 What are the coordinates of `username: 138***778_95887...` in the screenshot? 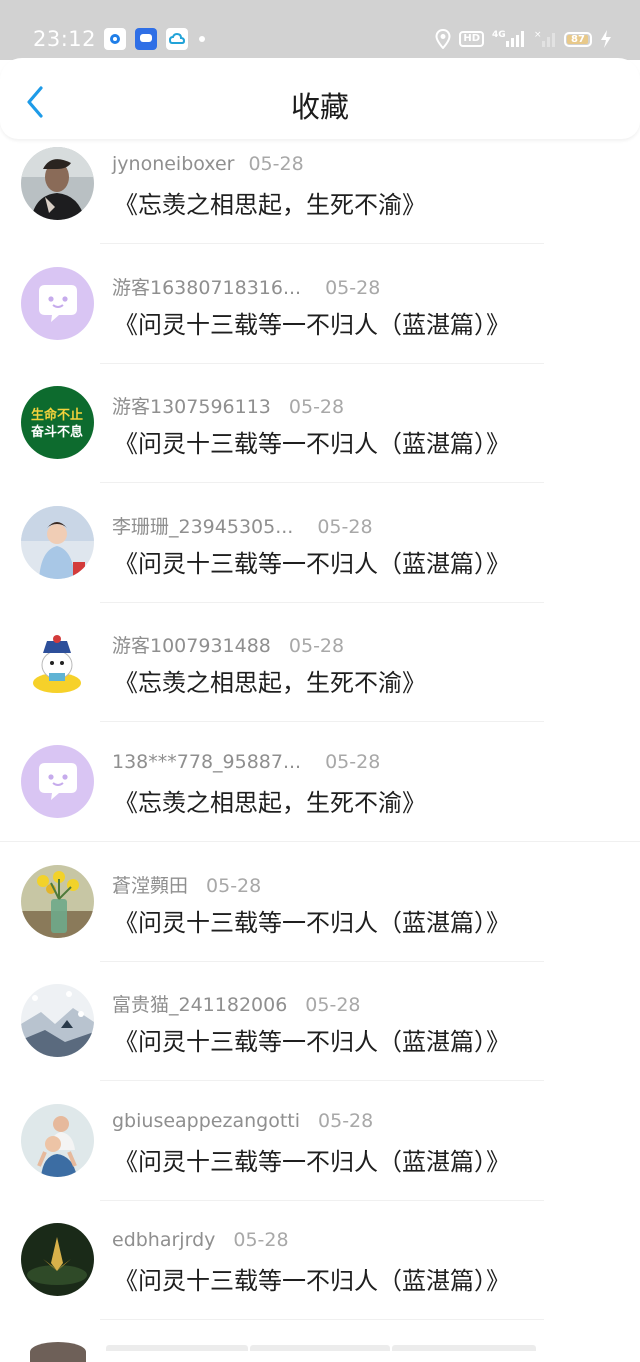 It's located at (207, 761).